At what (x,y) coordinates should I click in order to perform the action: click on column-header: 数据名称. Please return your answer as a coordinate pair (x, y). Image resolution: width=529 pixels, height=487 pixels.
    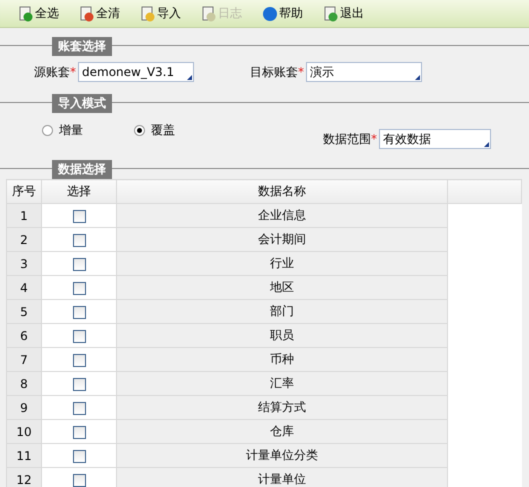
    Looking at the image, I should click on (282, 192).